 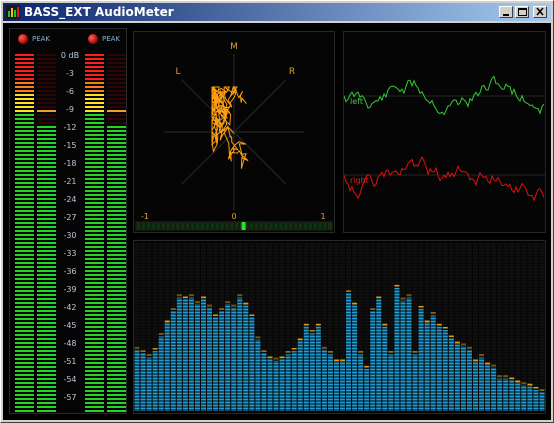 What do you see at coordinates (70, 307) in the screenshot?
I see `db-scale-label: -42` at bounding box center [70, 307].